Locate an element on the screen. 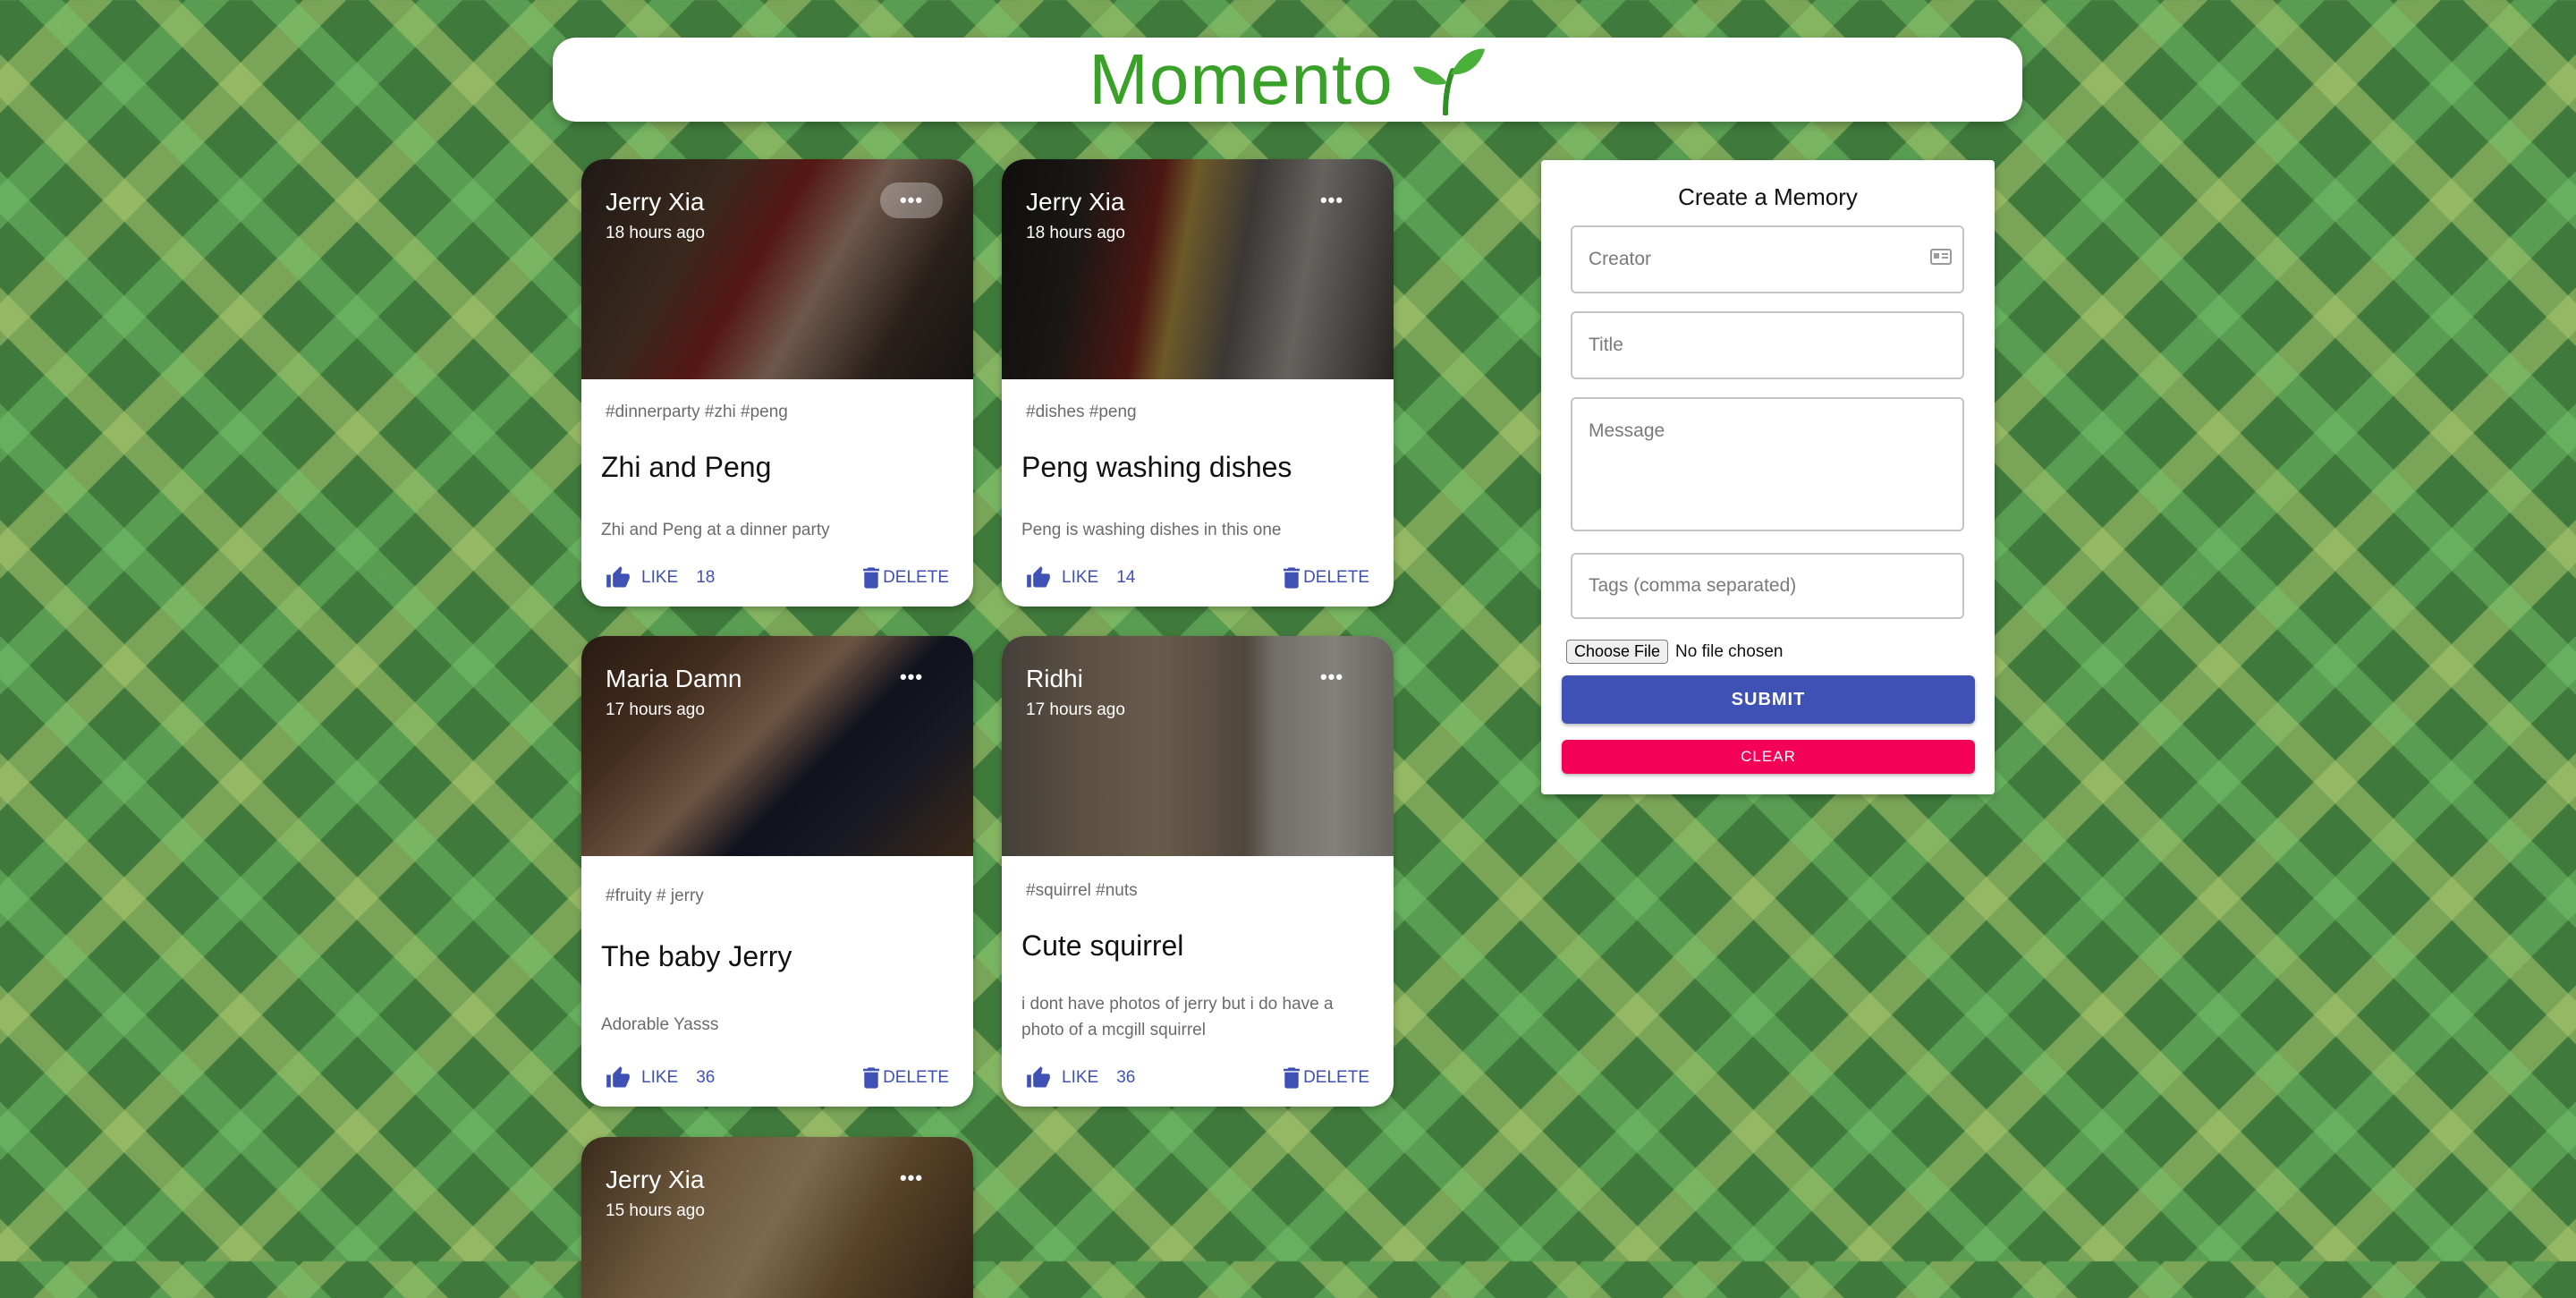  post-message: Adorable Yasss is located at coordinates (660, 1024).